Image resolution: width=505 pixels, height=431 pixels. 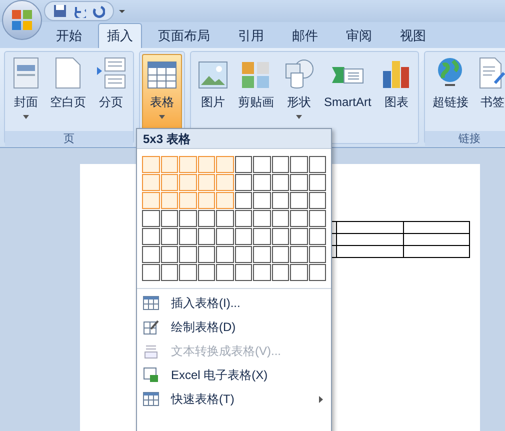 I want to click on menu-item: 绘制表格(D), so click(x=234, y=327).